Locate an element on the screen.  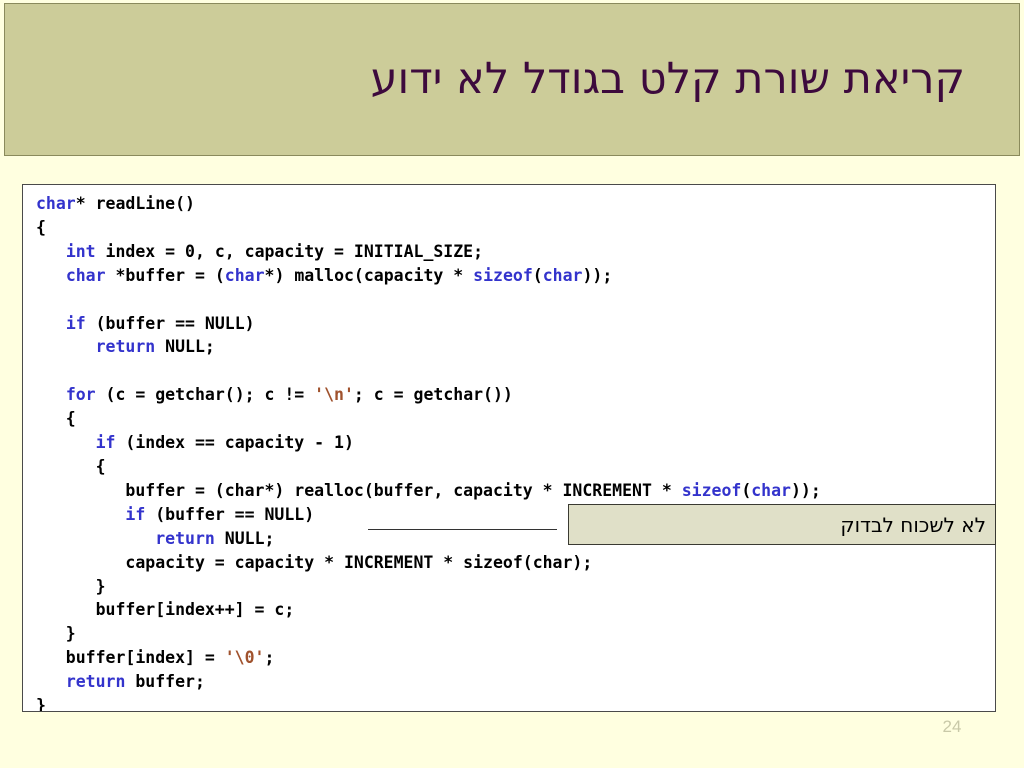
code-text: * readLine() is located at coordinates (135, 203).